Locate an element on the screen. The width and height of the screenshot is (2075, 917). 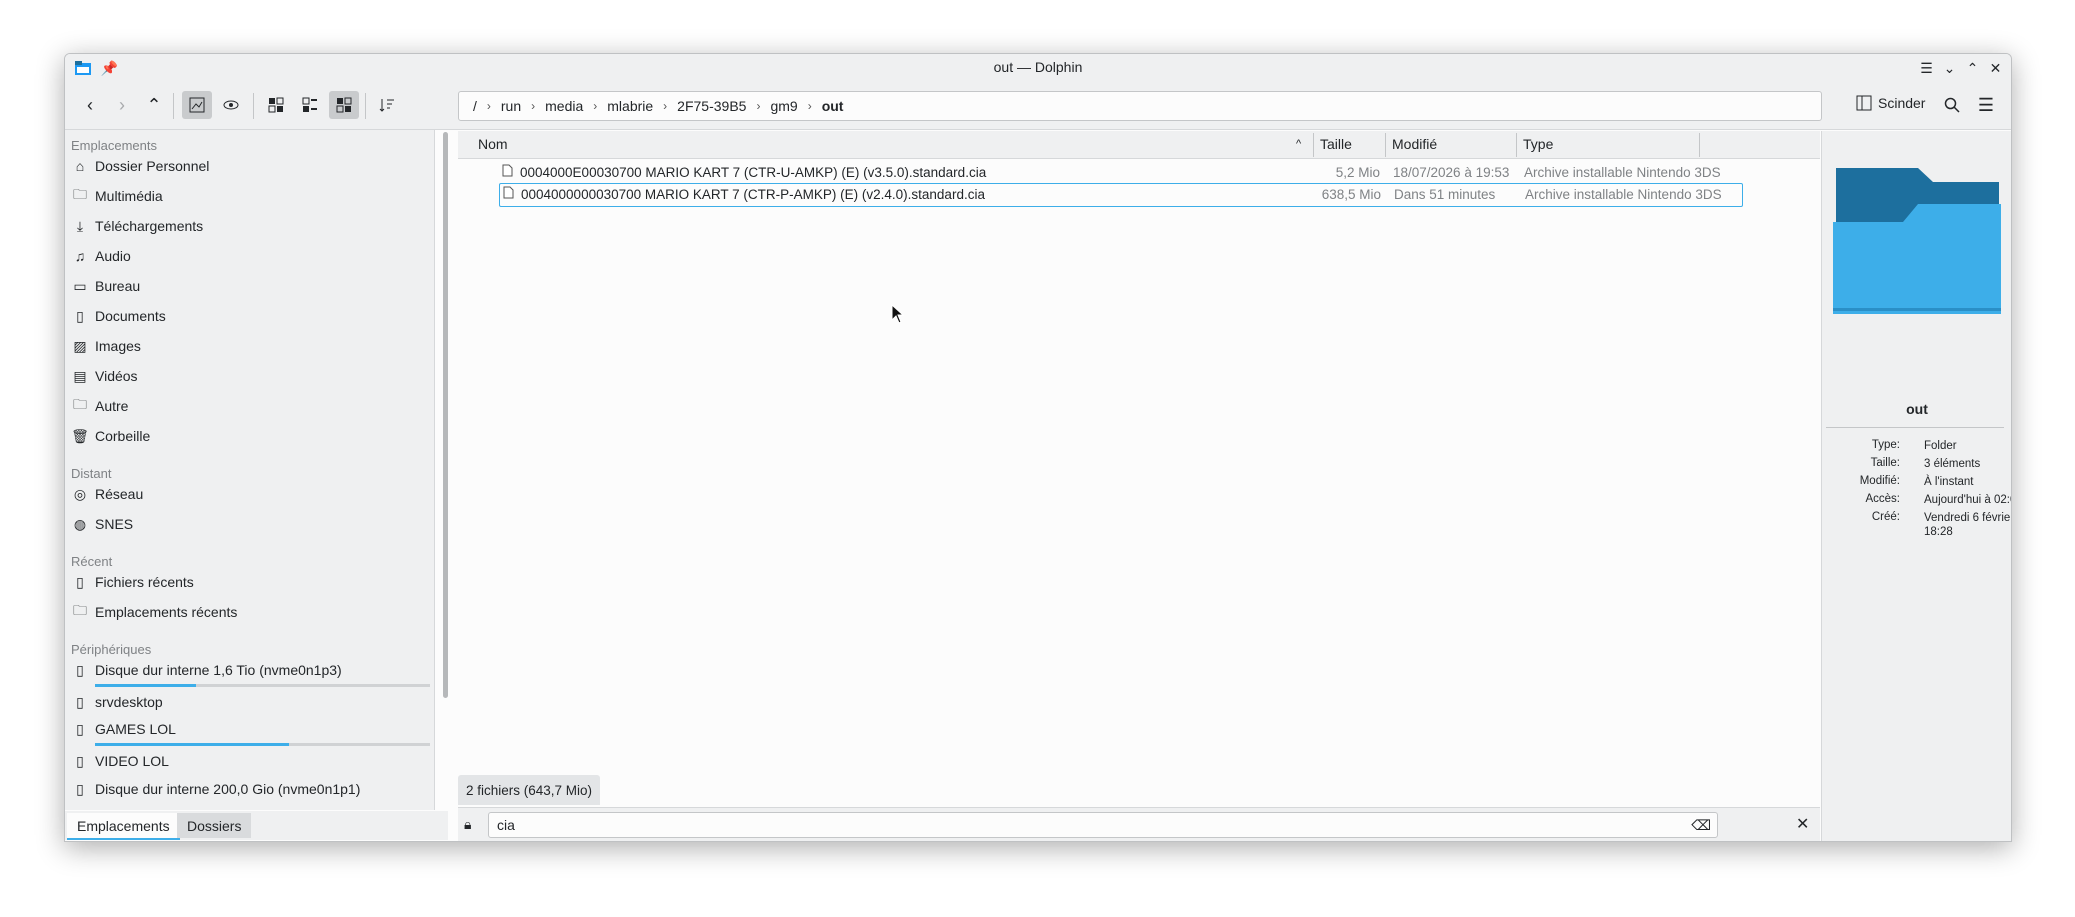
info-value-size: 3 éléments is located at coordinates (1952, 464).